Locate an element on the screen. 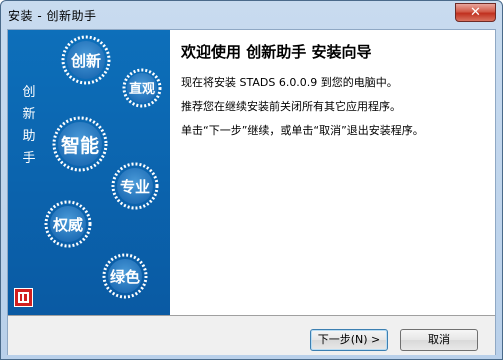 This screenshot has height=360, width=503. close-apps-text: 推荐您在继续安装前关闭所有其它应用程序。 is located at coordinates (291, 106).